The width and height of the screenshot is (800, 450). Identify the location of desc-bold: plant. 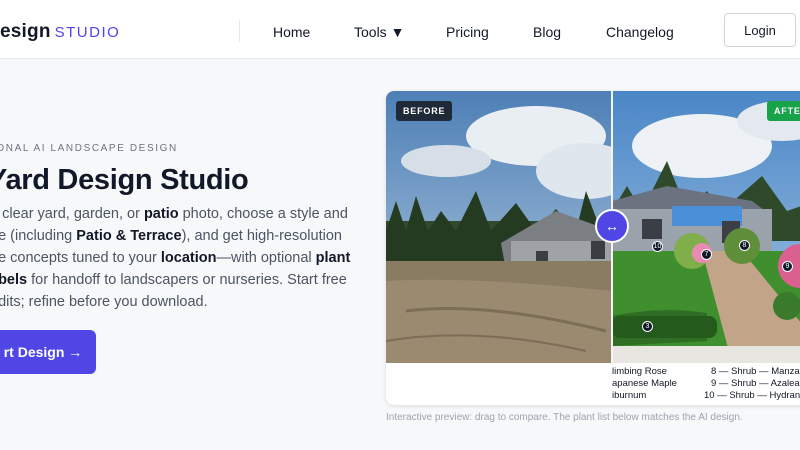
(333, 258).